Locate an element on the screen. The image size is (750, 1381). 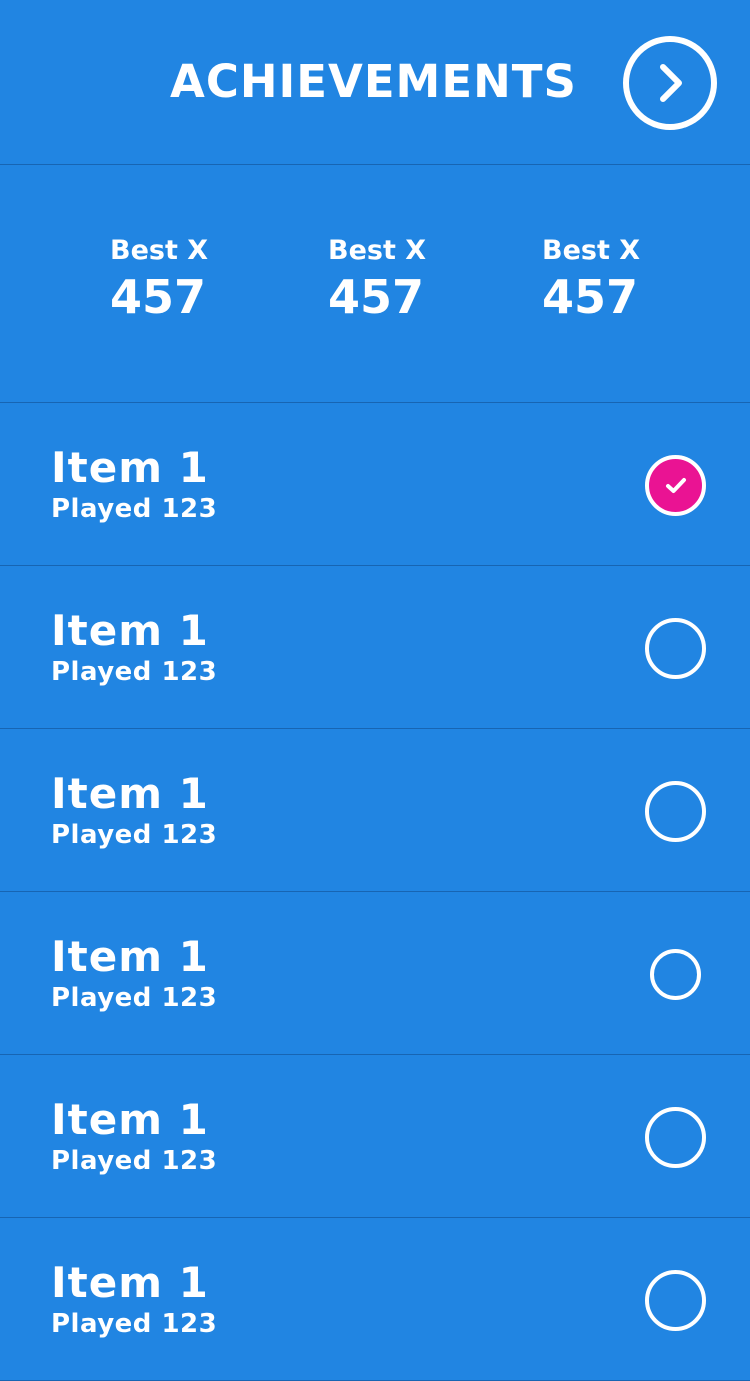
header: ACHIEVEMENTS is located at coordinates (375, 82).